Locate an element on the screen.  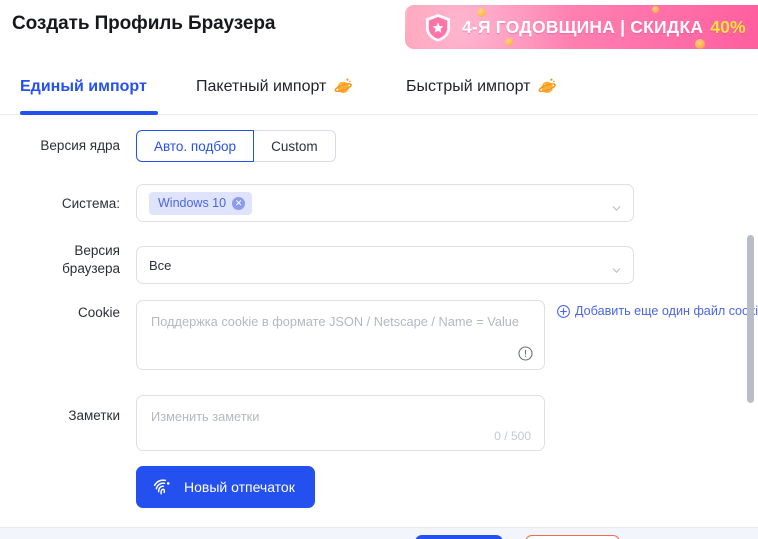
tab-label: Быстрый импорт is located at coordinates (468, 86).